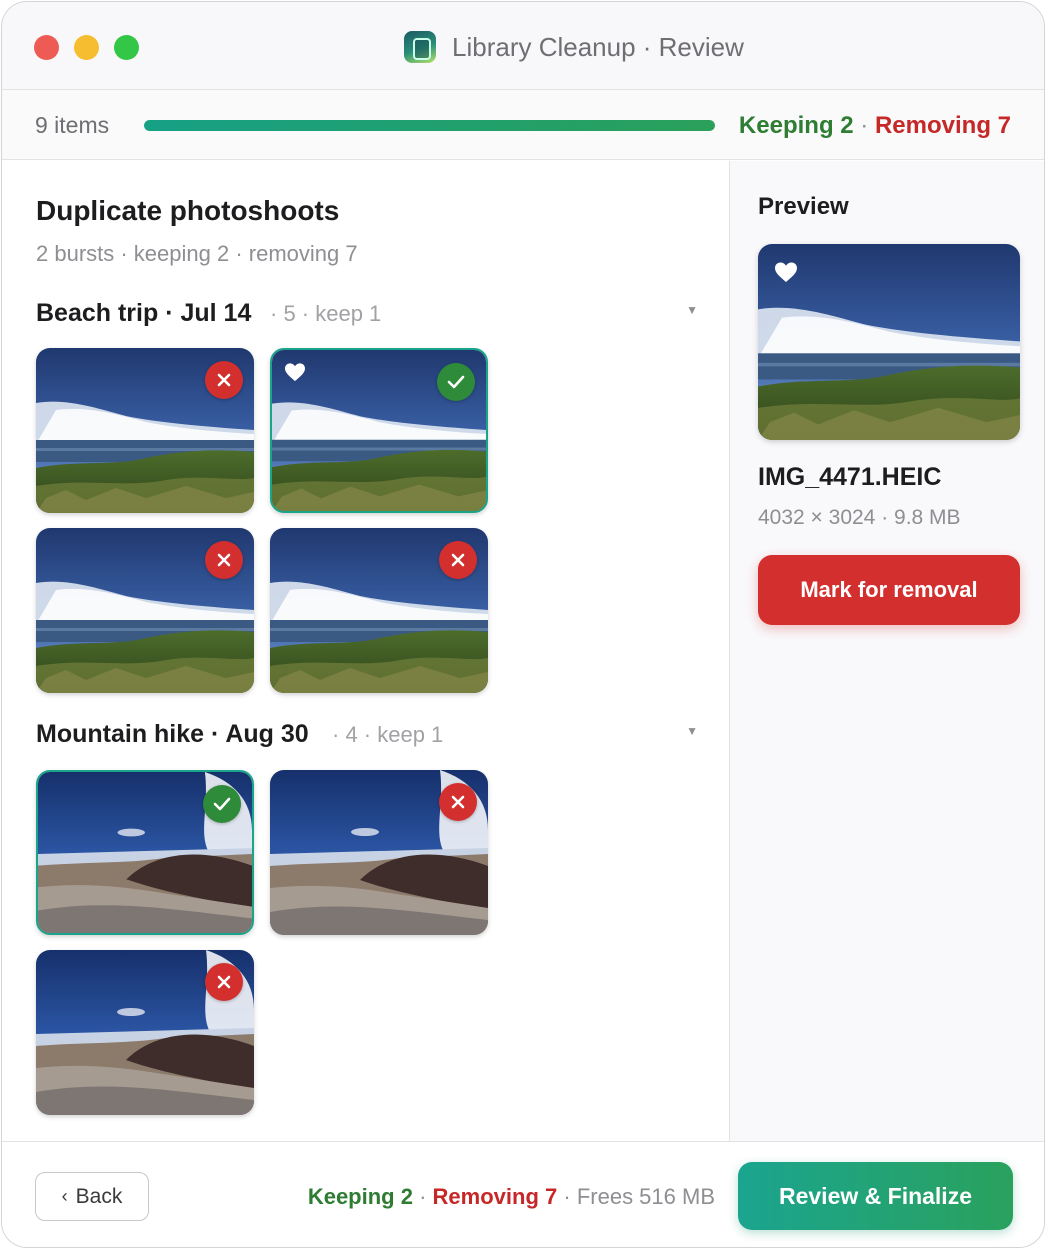  I want to click on back-button-label: Back, so click(99, 1196).